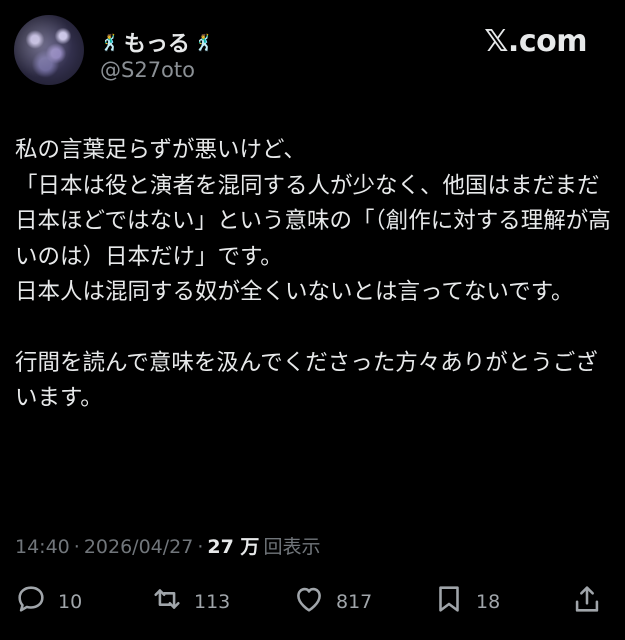 This screenshot has height=640, width=625. I want to click on author-name-row: 🕺 もっる 🕺, so click(157, 42).